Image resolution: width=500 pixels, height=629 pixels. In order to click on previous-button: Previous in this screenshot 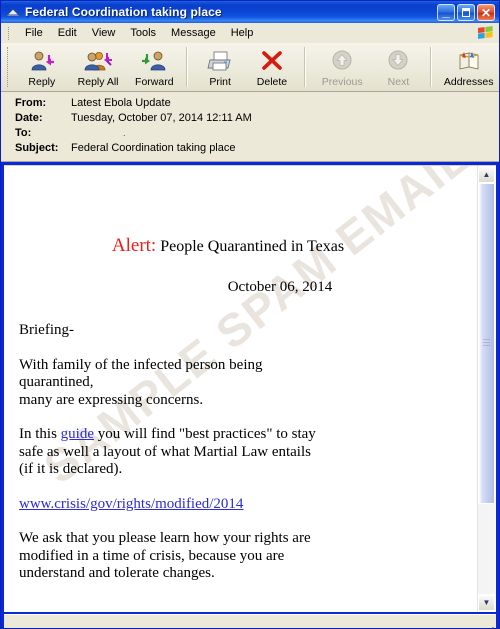, I will do `click(342, 67)`.